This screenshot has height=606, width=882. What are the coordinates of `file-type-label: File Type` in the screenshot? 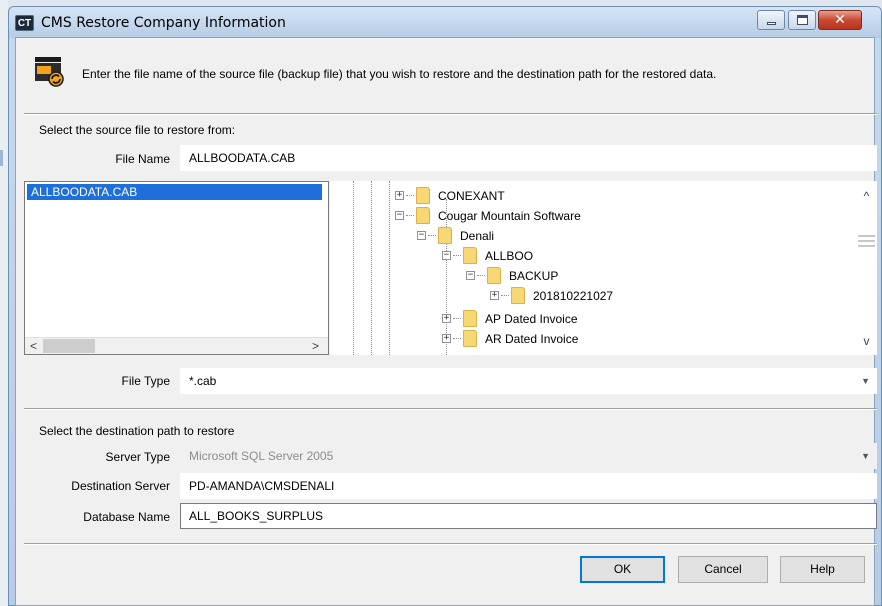 It's located at (145, 381).